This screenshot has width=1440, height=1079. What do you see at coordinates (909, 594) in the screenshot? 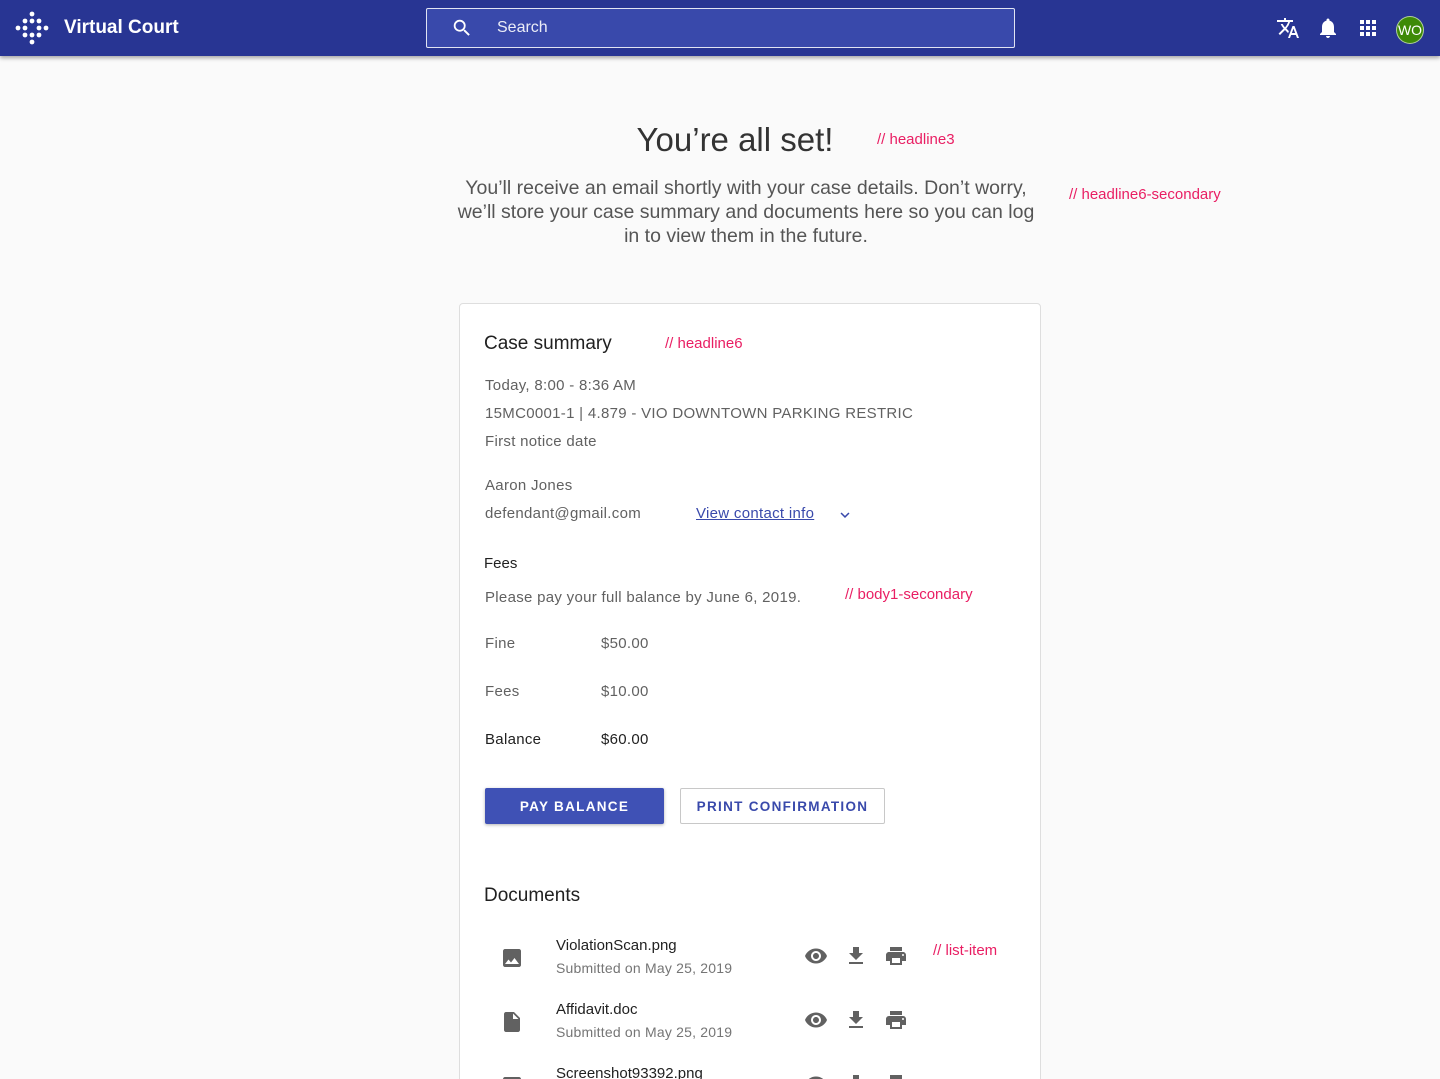
I see `annotation-body1: // body1-secondary` at bounding box center [909, 594].